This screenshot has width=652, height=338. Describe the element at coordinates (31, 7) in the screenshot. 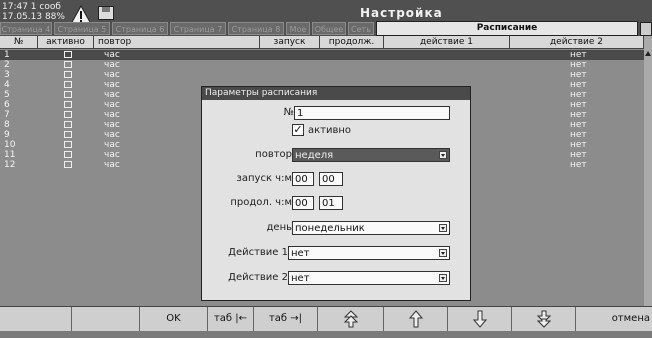

I see `status-line-time: 17:47 1 сооб` at that location.